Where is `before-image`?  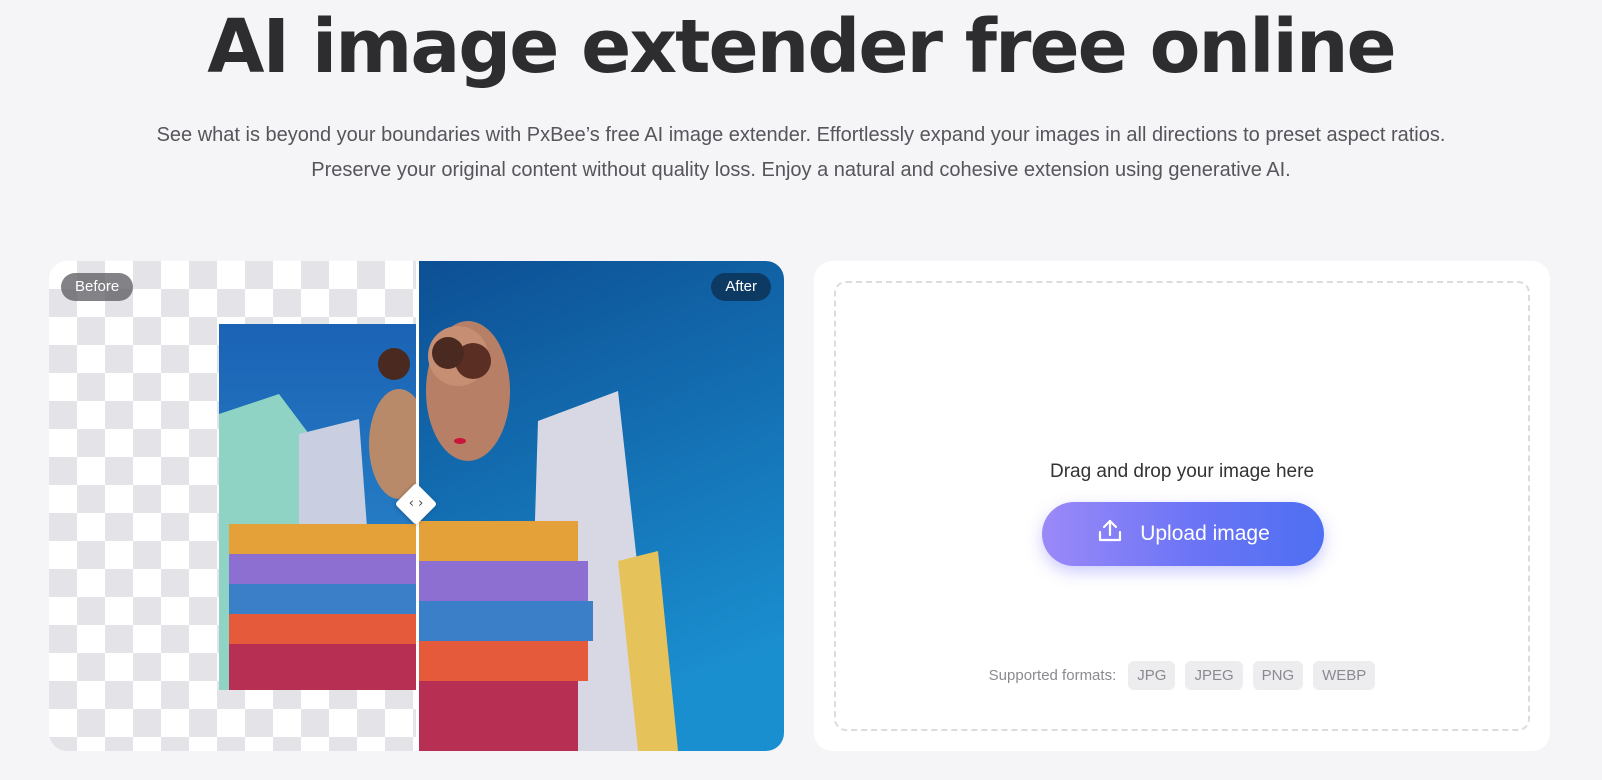
before-image is located at coordinates (318, 507).